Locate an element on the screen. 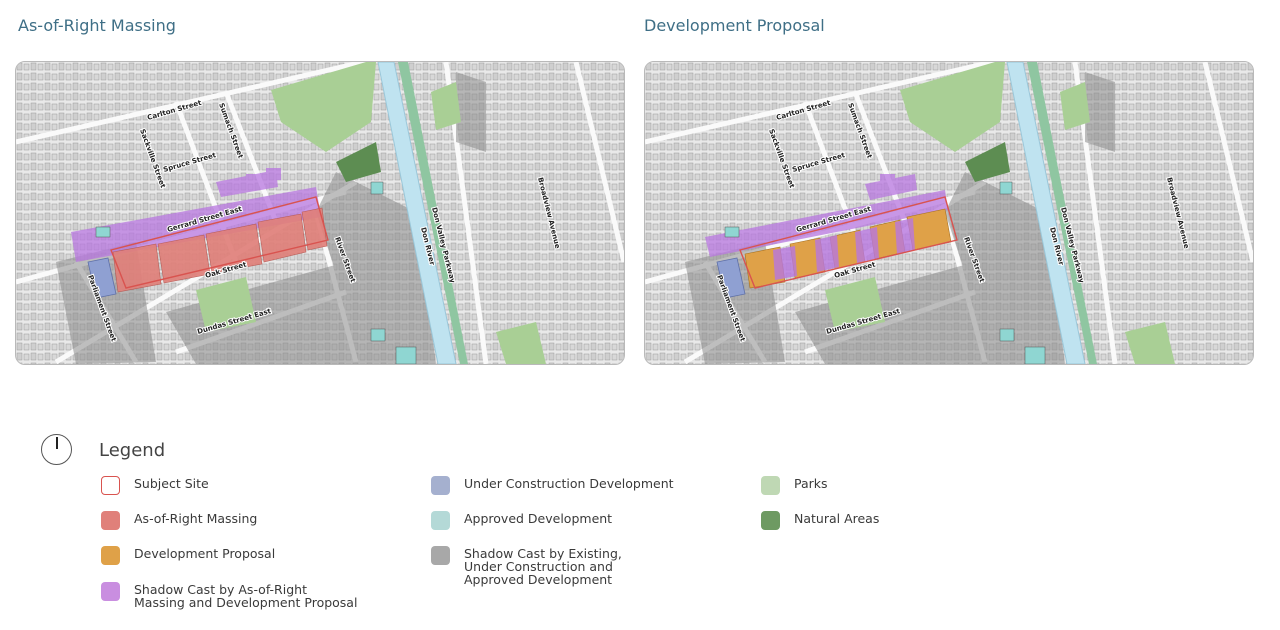 This screenshot has width=1280, height=630. legend-item-as-of-right: As-of-Right Massing is located at coordinates (179, 520).